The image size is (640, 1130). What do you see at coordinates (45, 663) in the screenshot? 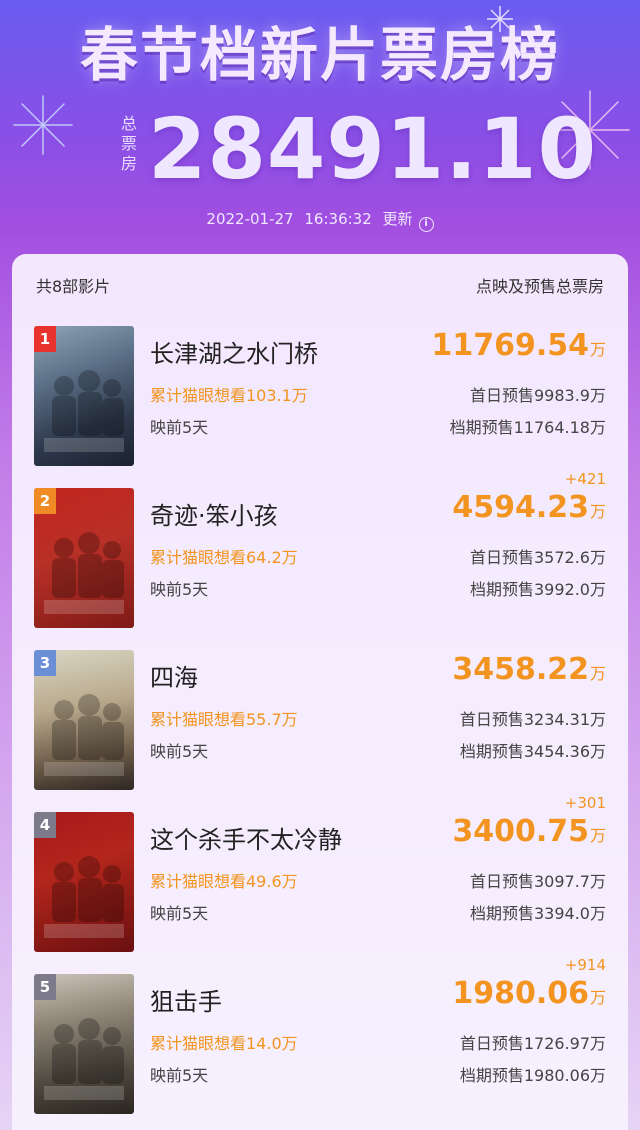
I see `rank-badge: 3` at bounding box center [45, 663].